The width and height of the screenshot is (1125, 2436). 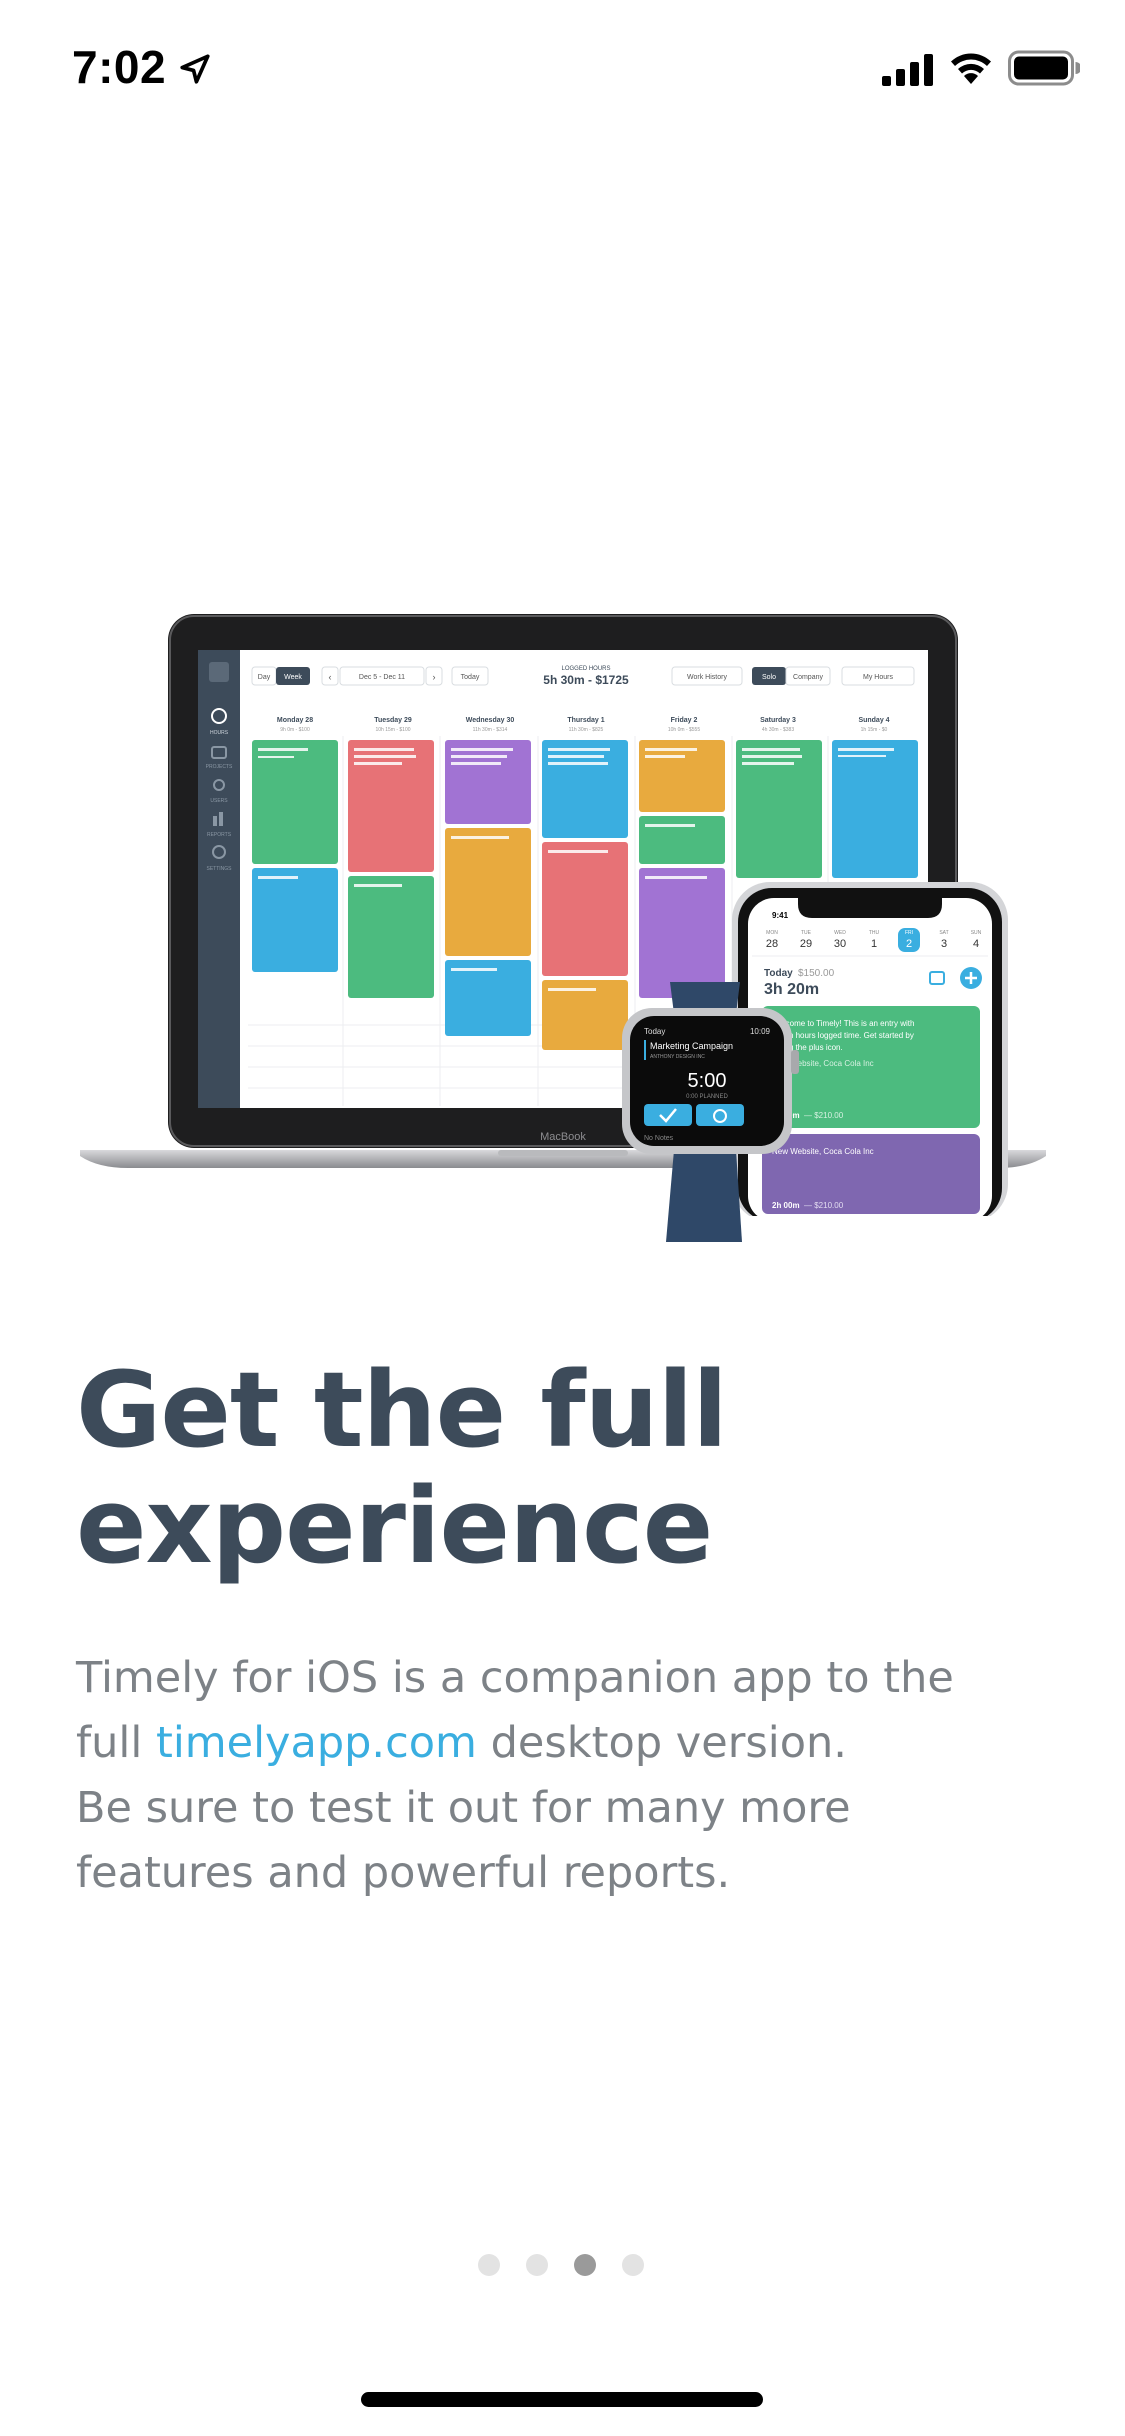 What do you see at coordinates (772, 933) in the screenshot?
I see `svg-text: MON` at bounding box center [772, 933].